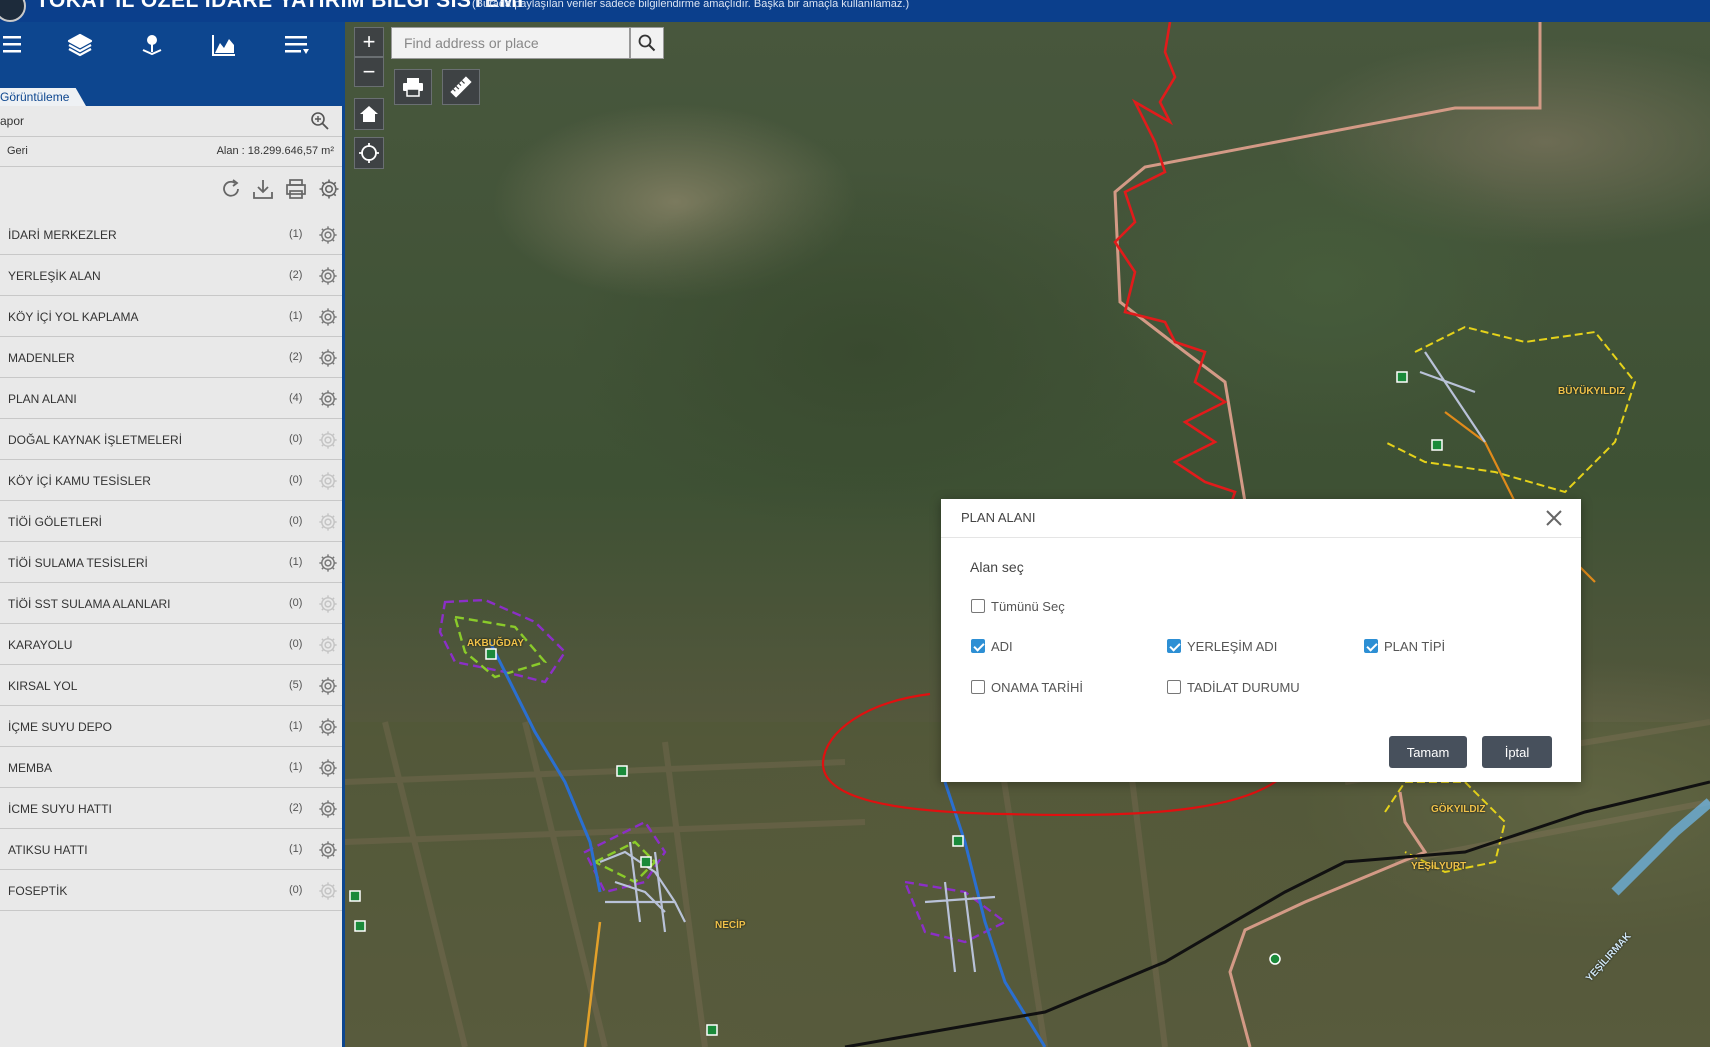 This screenshot has height=1047, width=1710. I want to click on ok-button: Tamam, so click(1428, 752).